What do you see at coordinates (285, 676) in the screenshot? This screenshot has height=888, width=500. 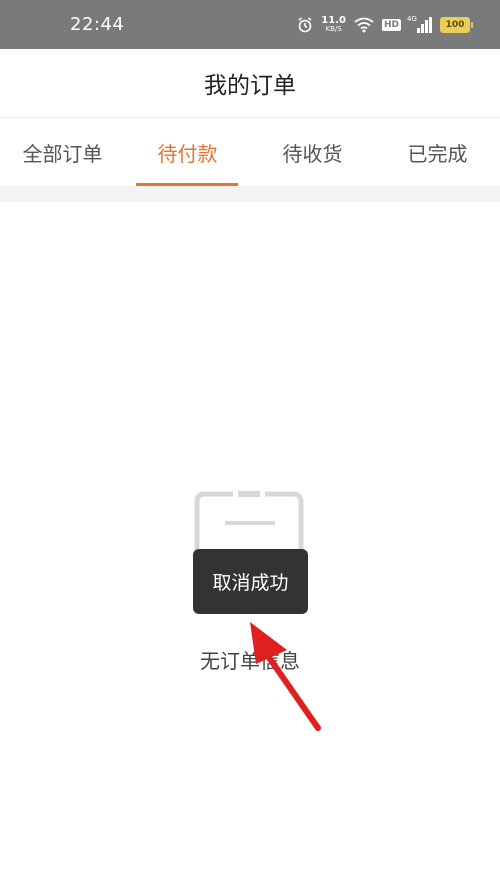 I see `red-arrow-annotation` at bounding box center [285, 676].